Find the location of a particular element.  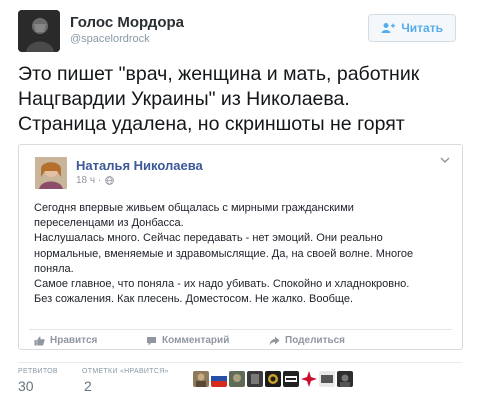

fb-share-label: Поделиться is located at coordinates (315, 340).